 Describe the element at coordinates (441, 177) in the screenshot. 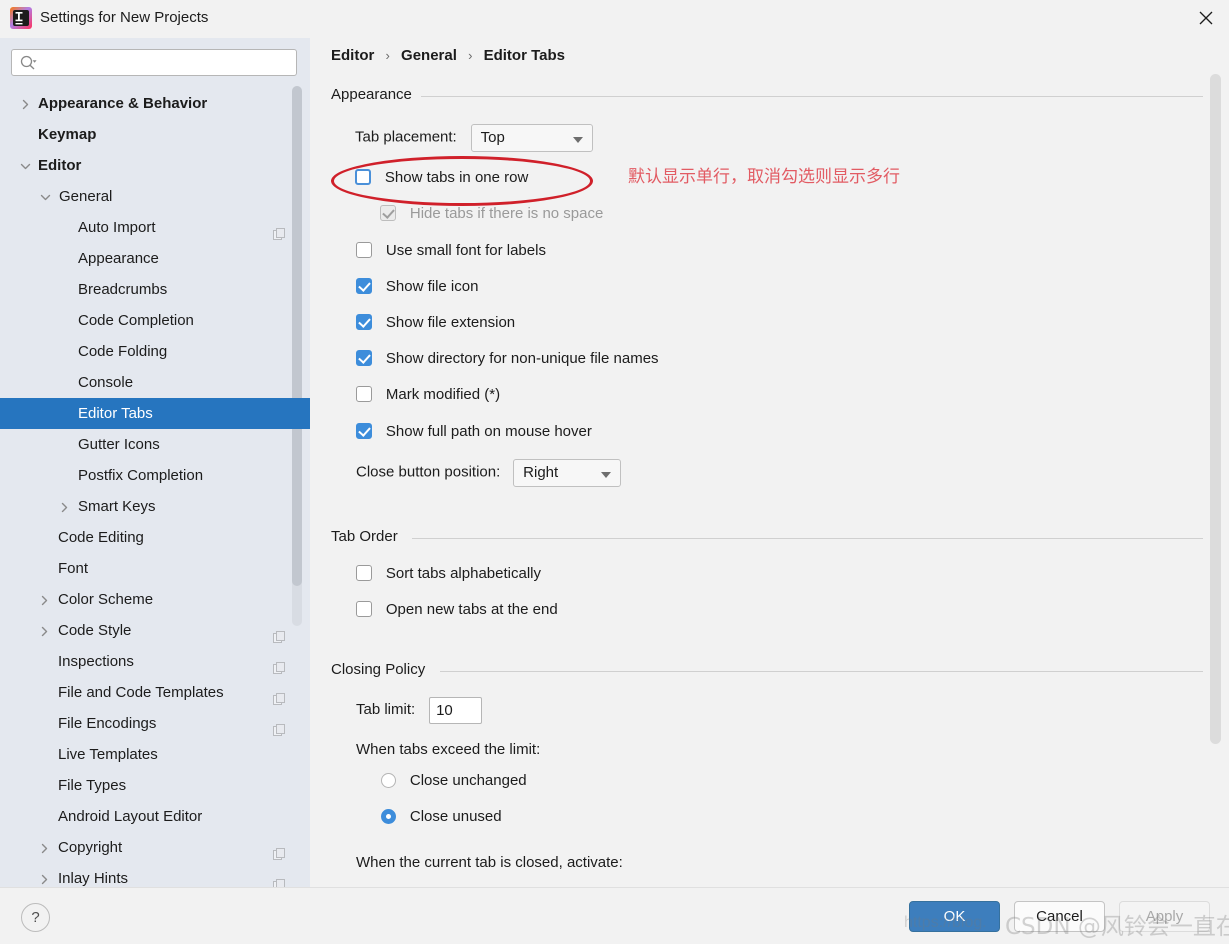

I see `show-tabs-one-row-row: Show tabs in one row` at that location.